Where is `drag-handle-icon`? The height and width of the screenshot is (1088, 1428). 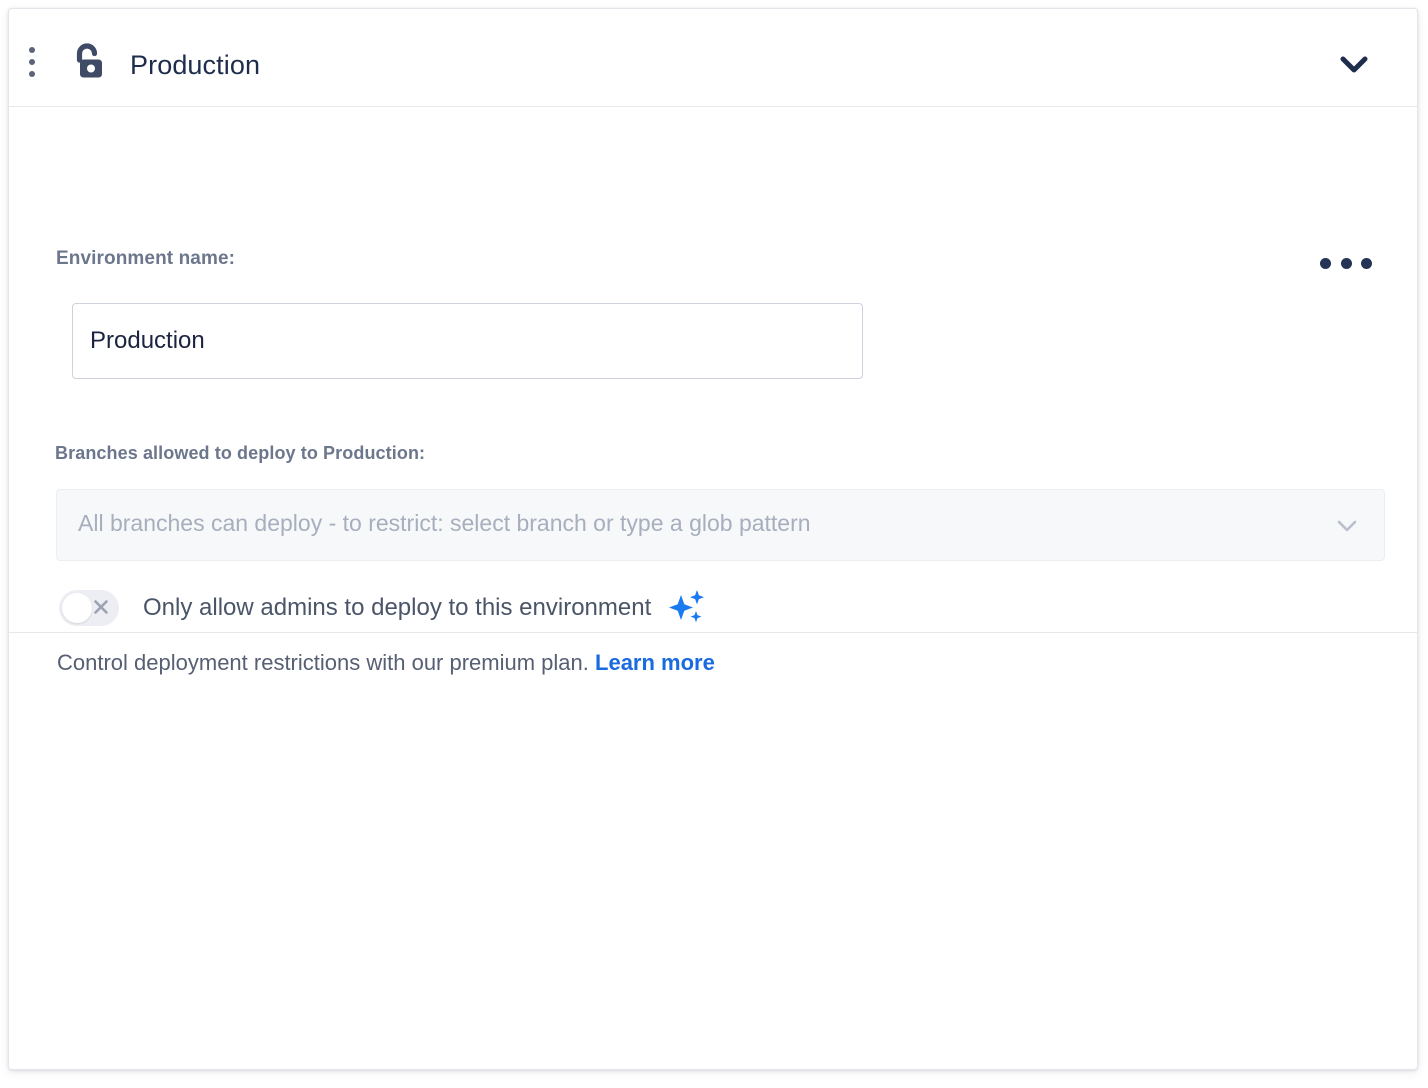
drag-handle-icon is located at coordinates (32, 62).